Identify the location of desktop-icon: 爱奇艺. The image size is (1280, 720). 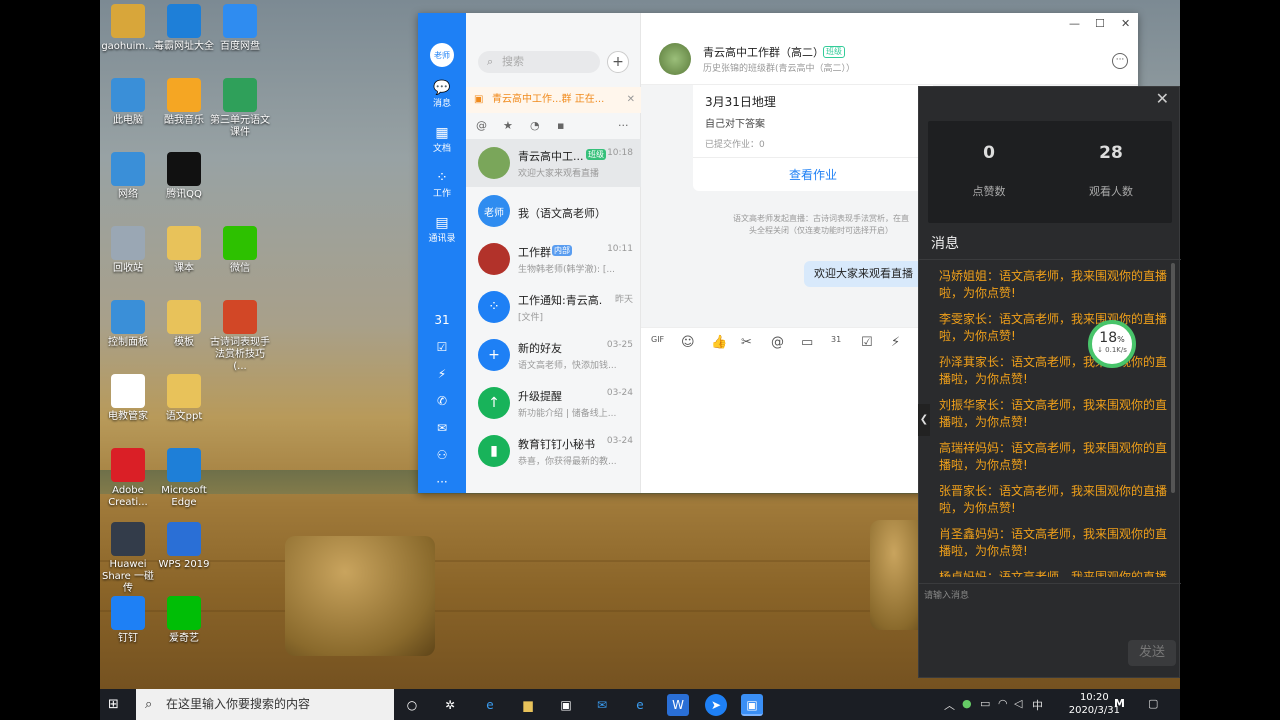
(184, 620).